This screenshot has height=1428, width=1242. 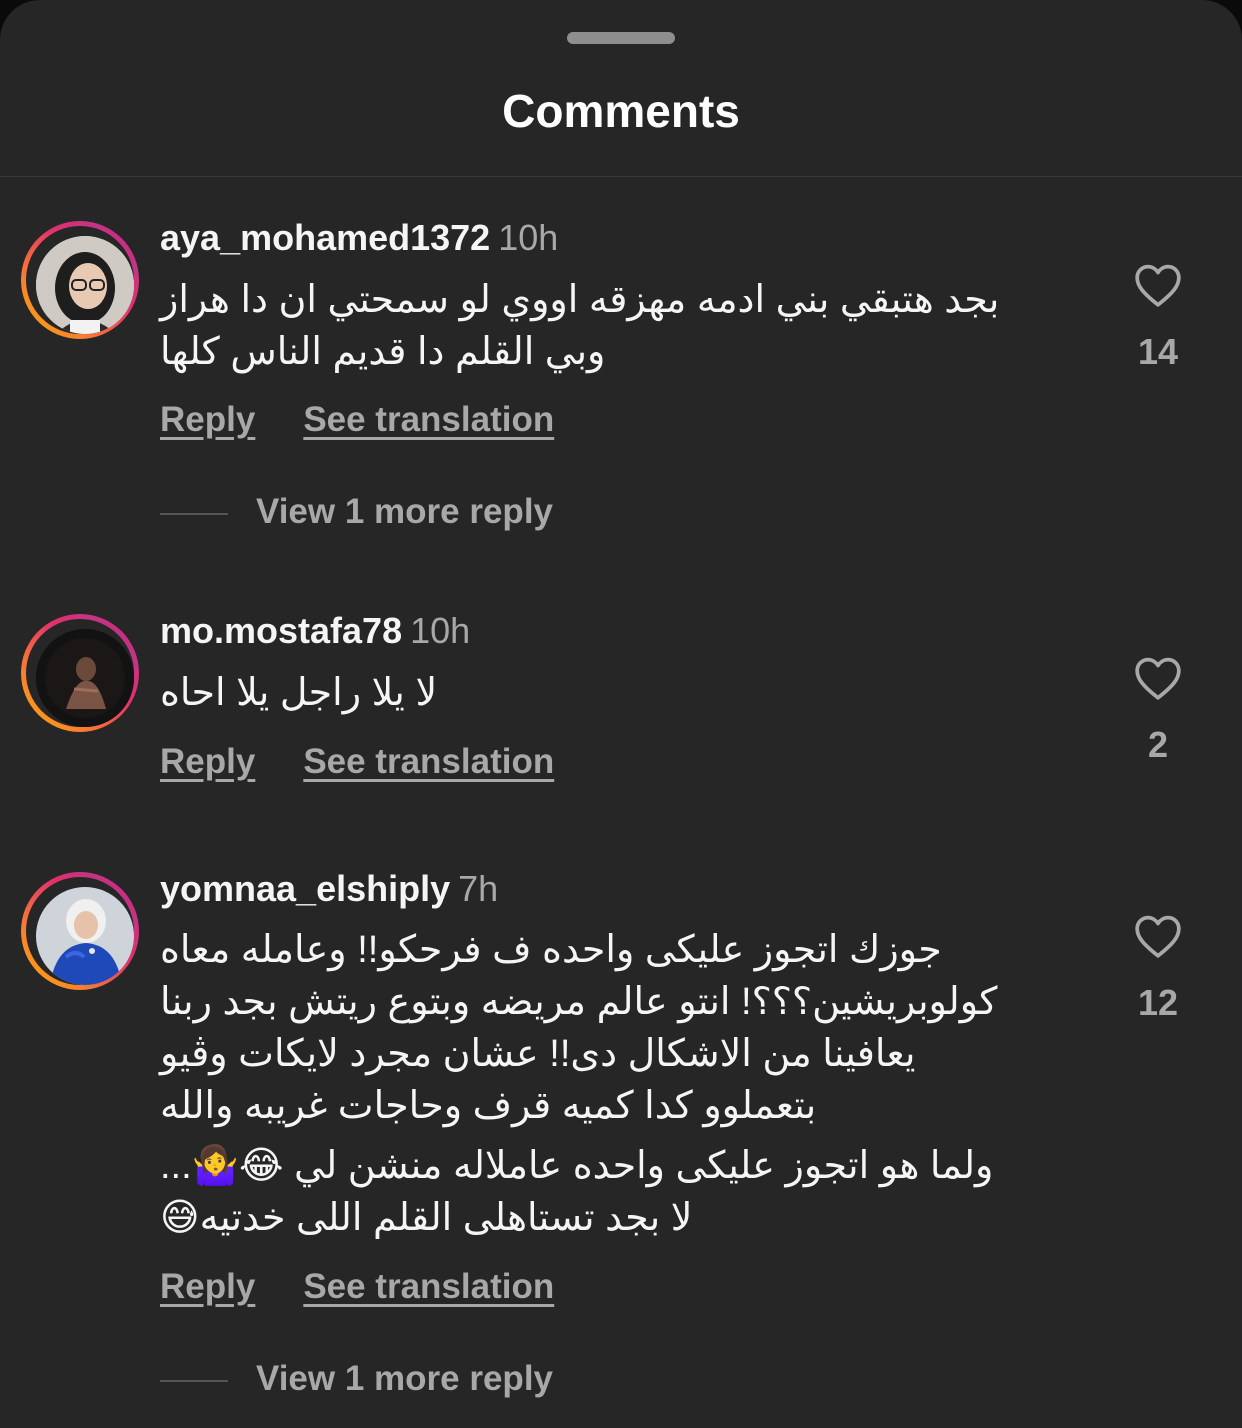 What do you see at coordinates (610, 693) in the screenshot?
I see `comment-text: لا يلا راجل يلا احاه` at bounding box center [610, 693].